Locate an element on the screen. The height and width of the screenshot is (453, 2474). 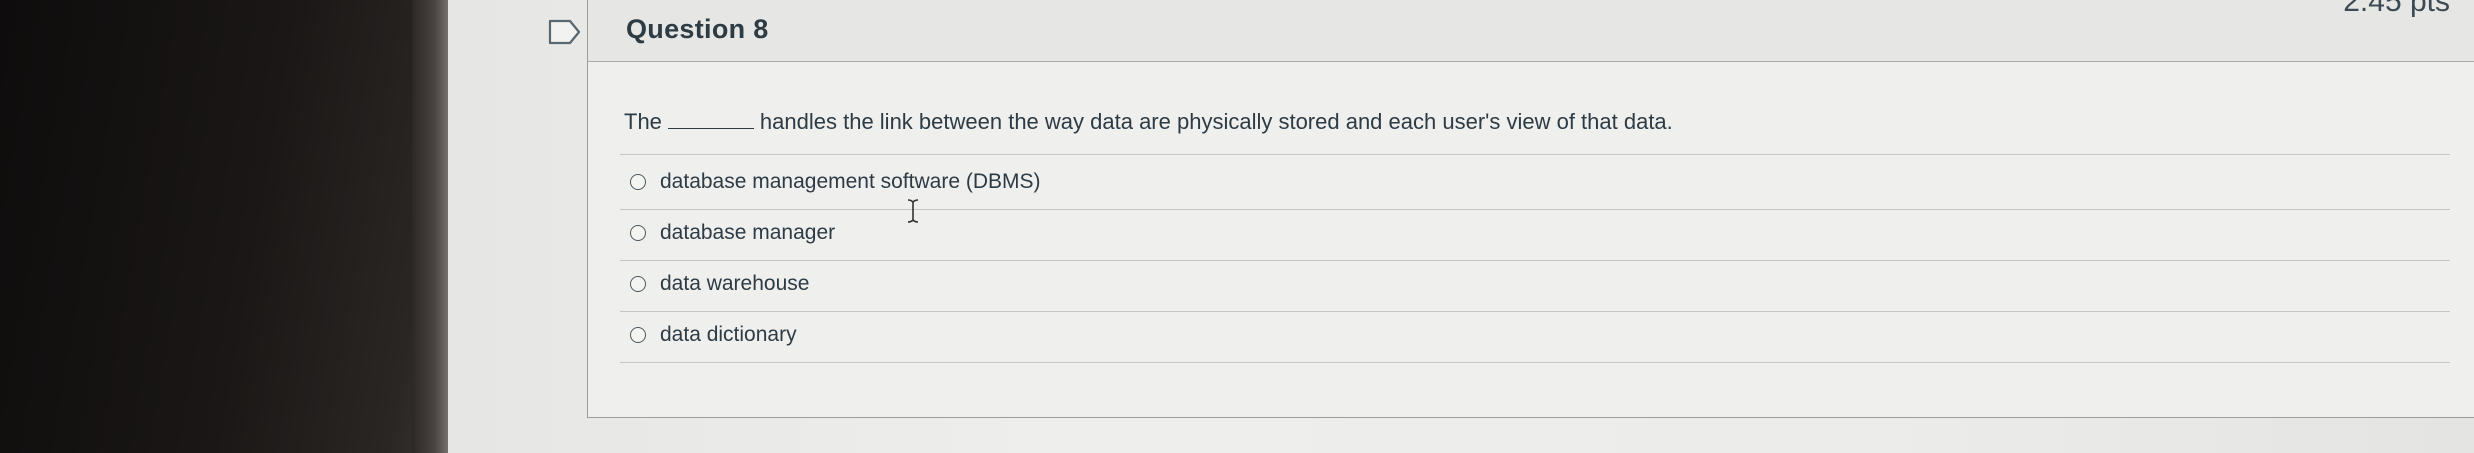
answer-label: database management software (DBMS) is located at coordinates (850, 182).